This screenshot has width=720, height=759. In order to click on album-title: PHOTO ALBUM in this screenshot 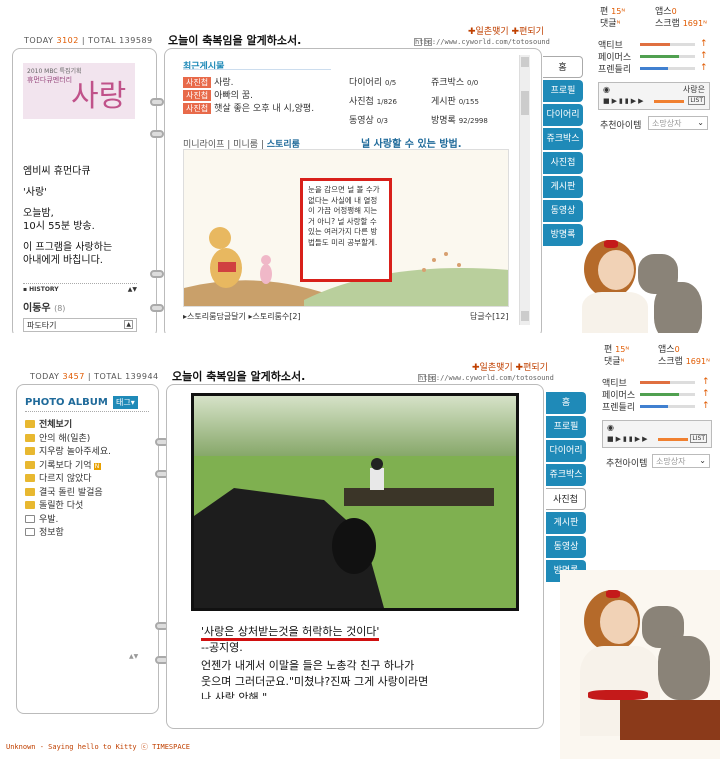, I will do `click(66, 402)`.